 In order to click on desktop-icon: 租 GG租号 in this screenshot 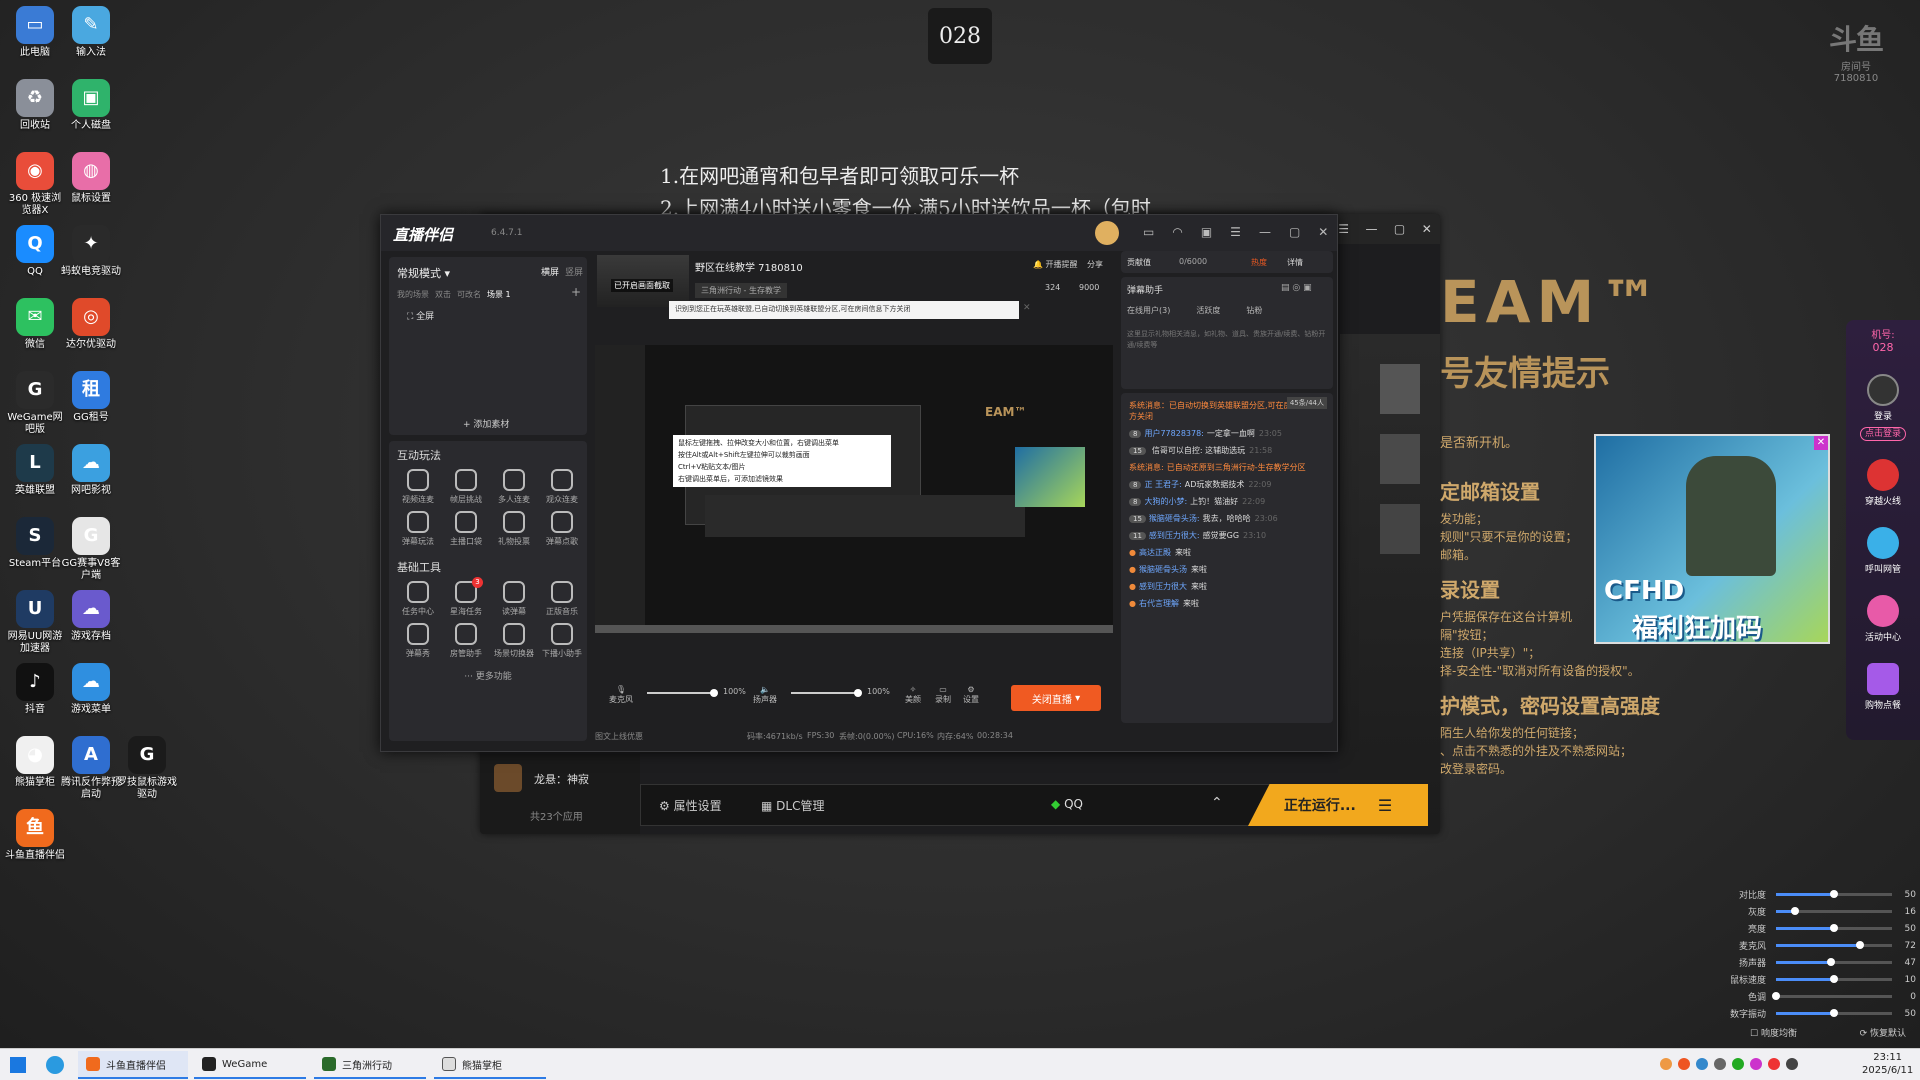, I will do `click(91, 397)`.